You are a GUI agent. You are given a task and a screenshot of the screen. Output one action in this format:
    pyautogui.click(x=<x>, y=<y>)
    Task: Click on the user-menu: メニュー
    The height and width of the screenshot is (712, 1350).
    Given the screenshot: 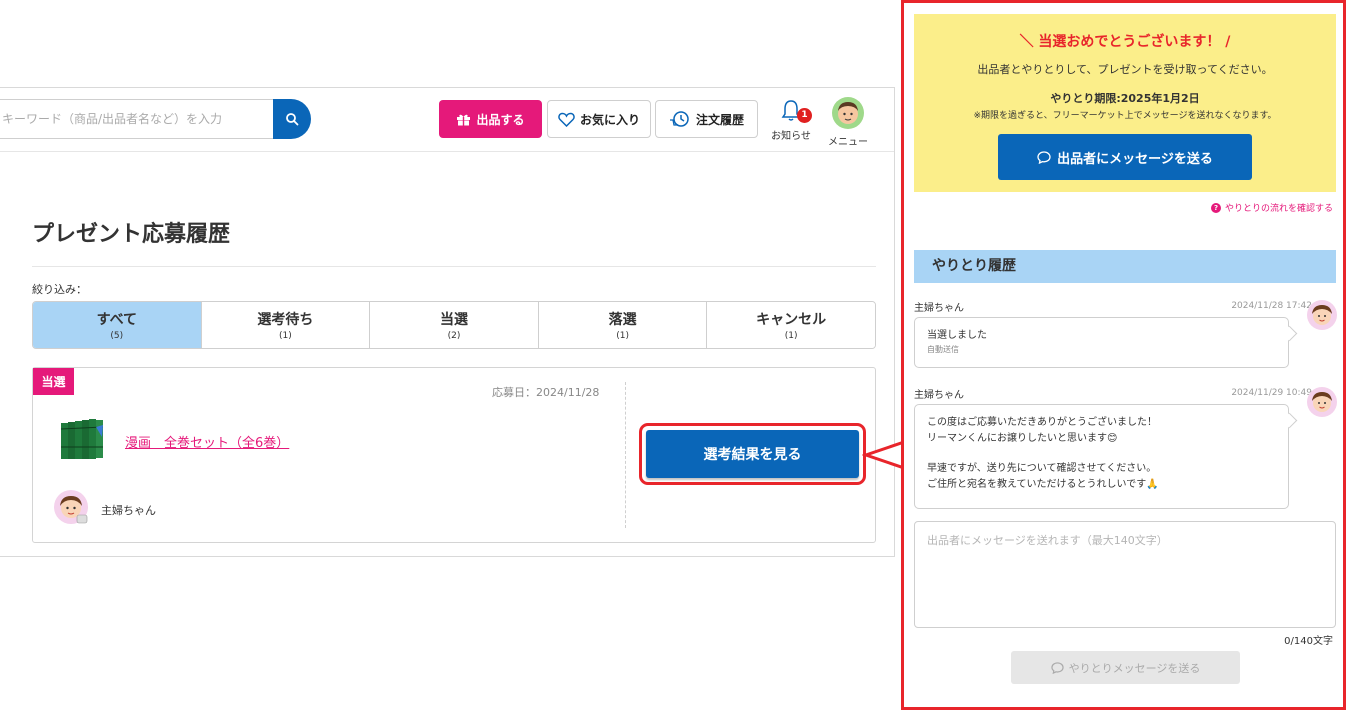 What is the action you would take?
    pyautogui.click(x=848, y=122)
    